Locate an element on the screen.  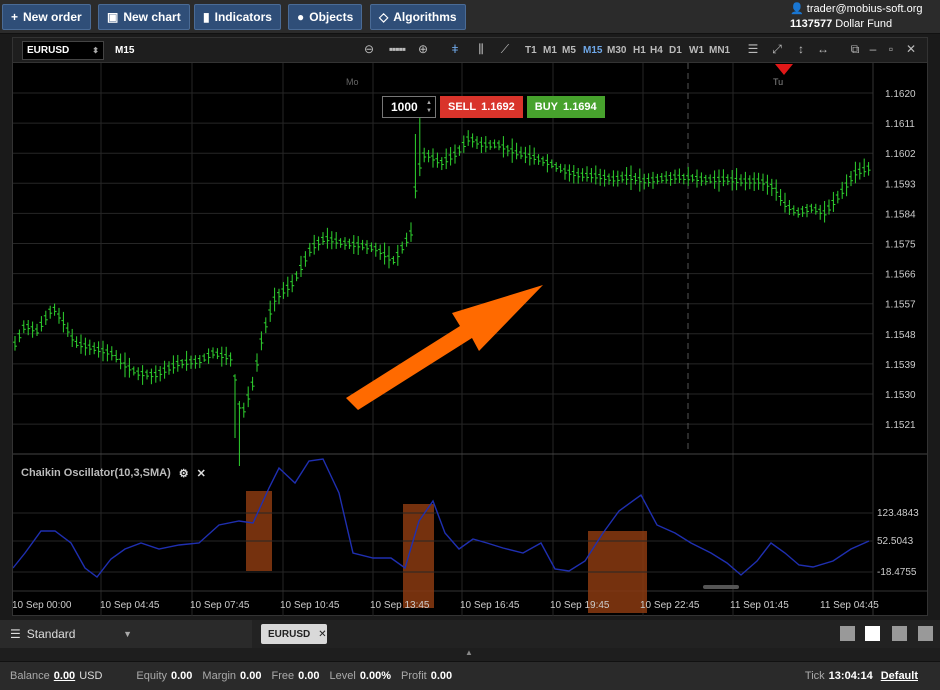
price-tick-label: 1.1539 is located at coordinates (900, 365).